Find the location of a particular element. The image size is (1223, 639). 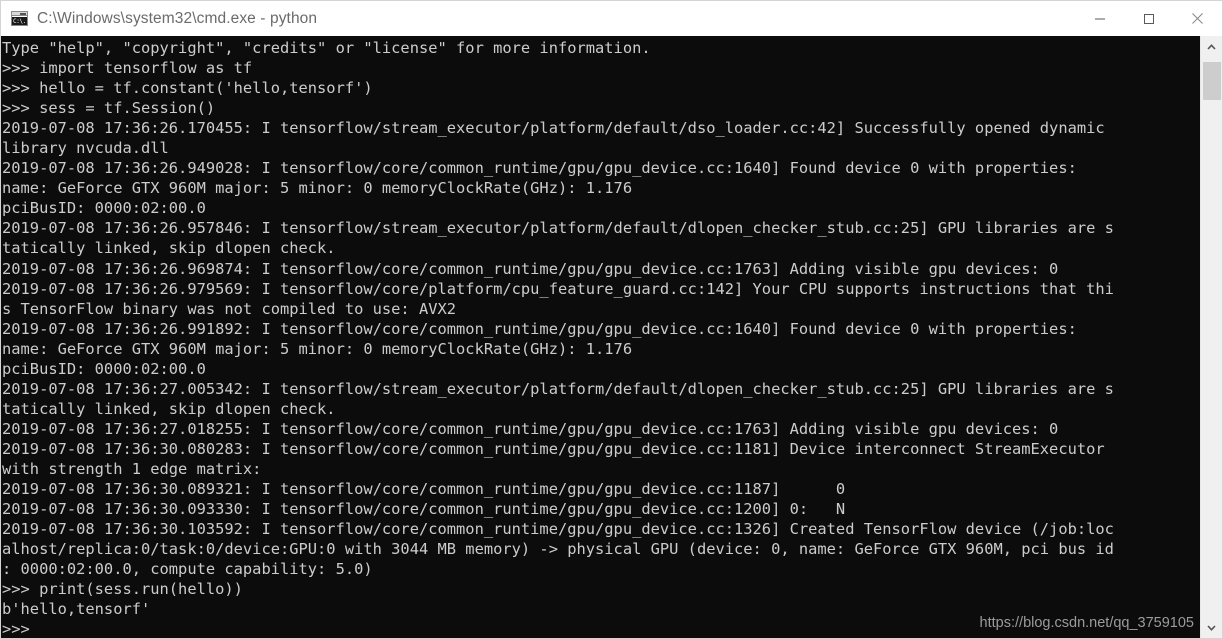

scroll-up-button is located at coordinates (1211, 47).